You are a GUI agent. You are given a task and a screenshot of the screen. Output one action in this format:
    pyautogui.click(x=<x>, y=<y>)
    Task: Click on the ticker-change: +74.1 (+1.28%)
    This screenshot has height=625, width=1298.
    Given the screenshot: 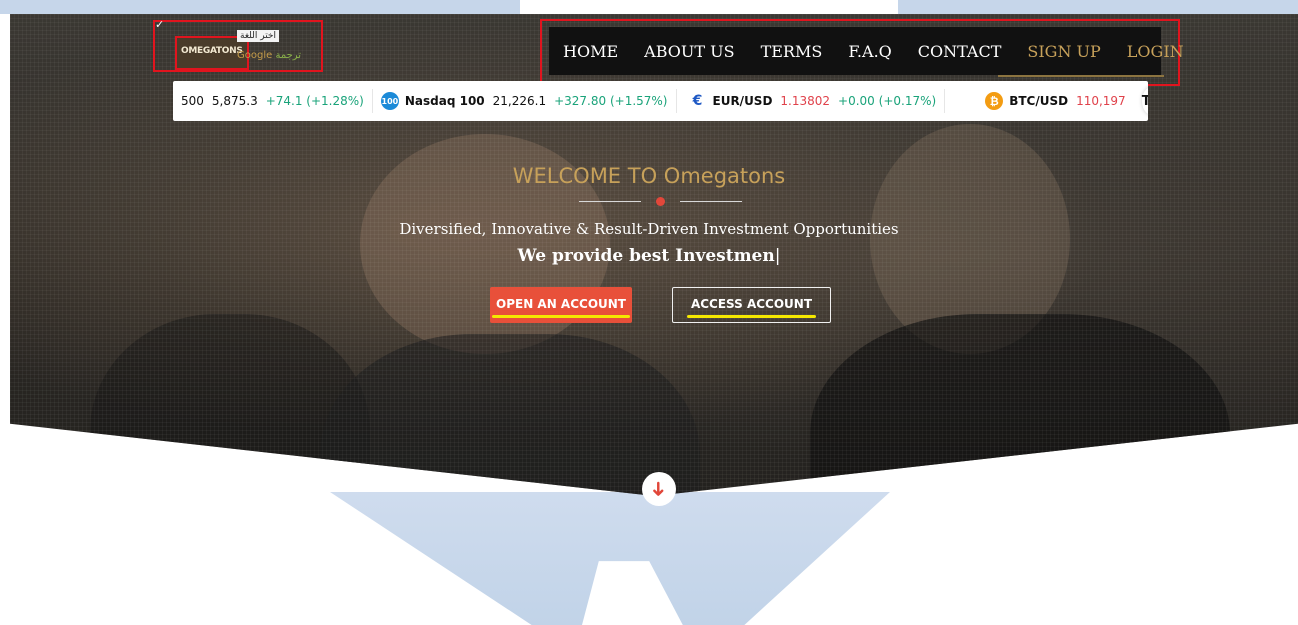 What is the action you would take?
    pyautogui.click(x=314, y=101)
    